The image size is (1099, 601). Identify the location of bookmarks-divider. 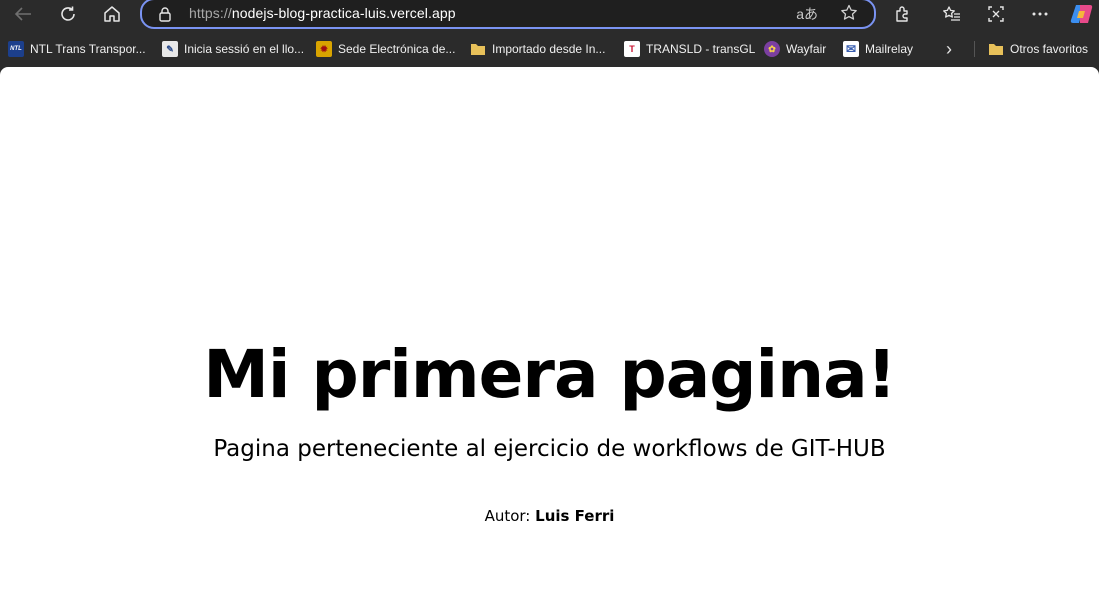
(974, 49).